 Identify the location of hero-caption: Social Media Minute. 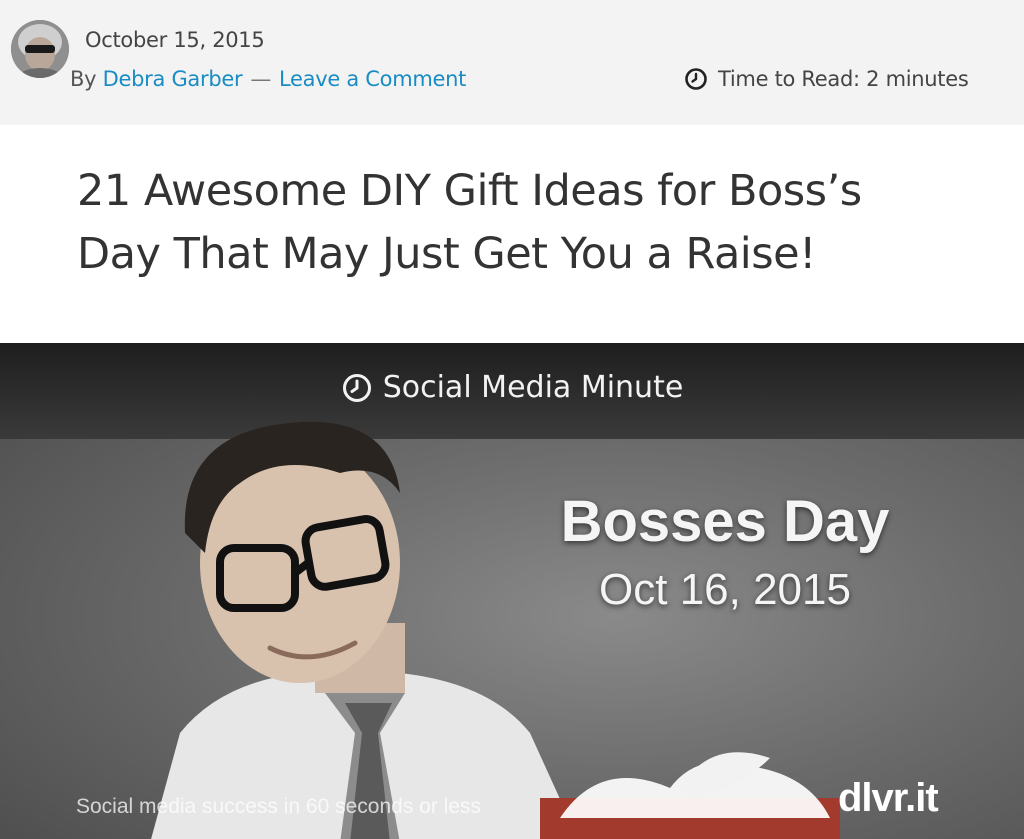
(512, 387).